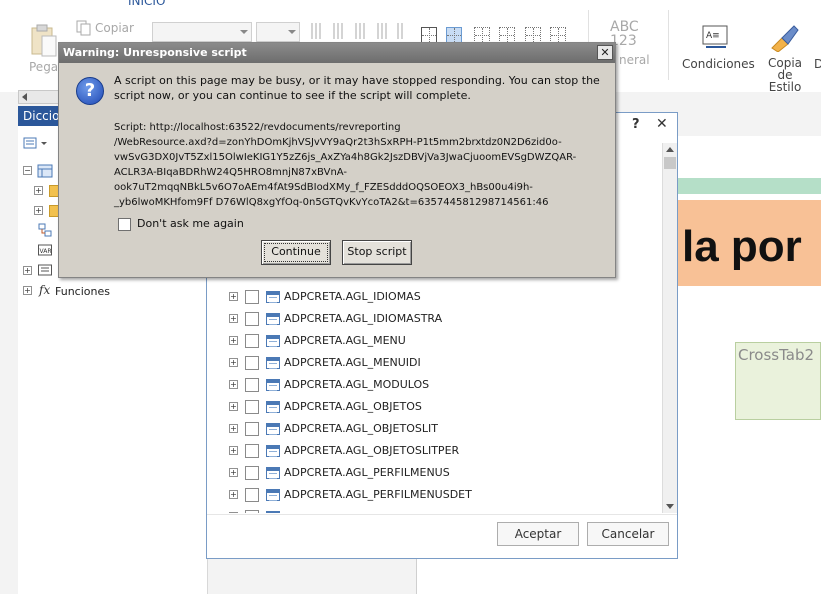  What do you see at coordinates (776, 355) in the screenshot?
I see `crosstab-label: CrossTab2` at bounding box center [776, 355].